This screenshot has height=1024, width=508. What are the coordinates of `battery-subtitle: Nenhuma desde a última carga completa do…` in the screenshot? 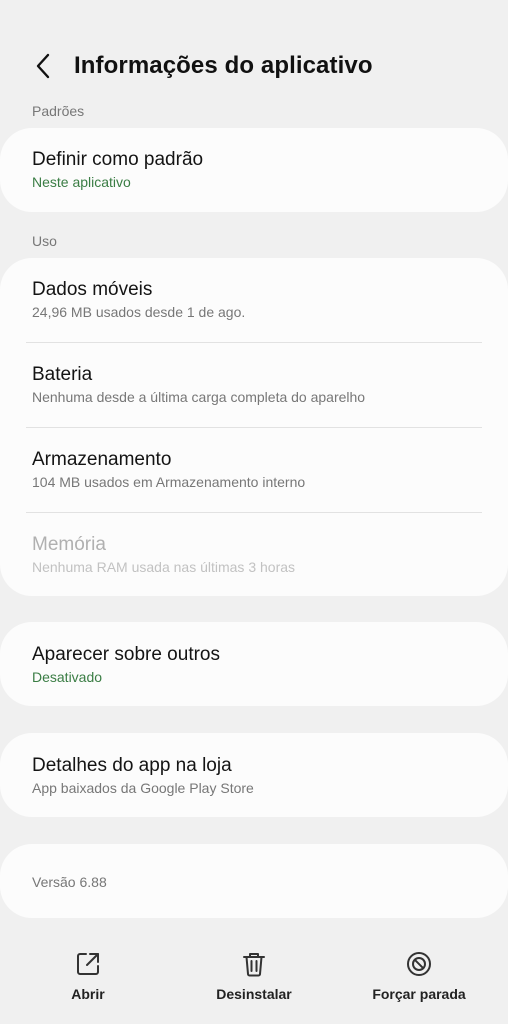 It's located at (199, 397).